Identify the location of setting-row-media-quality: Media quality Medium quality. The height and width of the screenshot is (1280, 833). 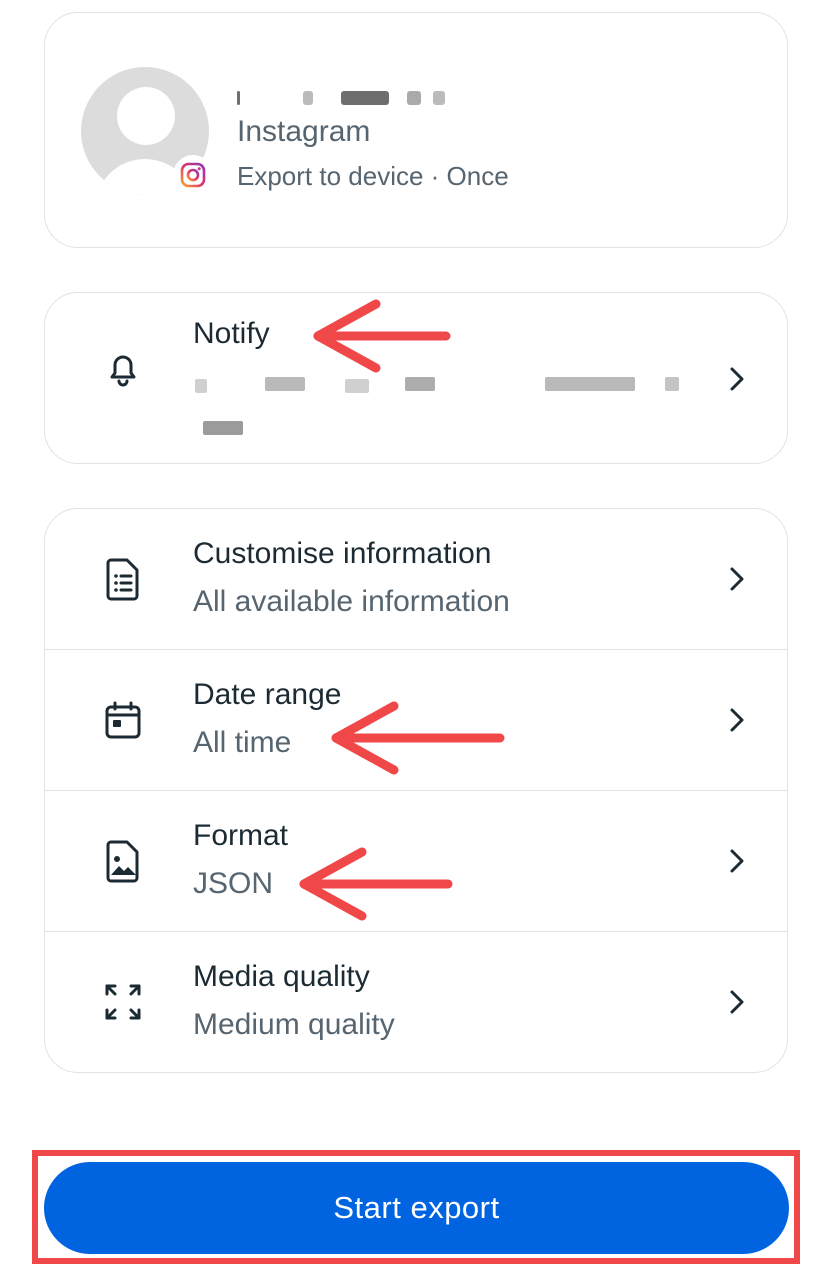
(416, 1002).